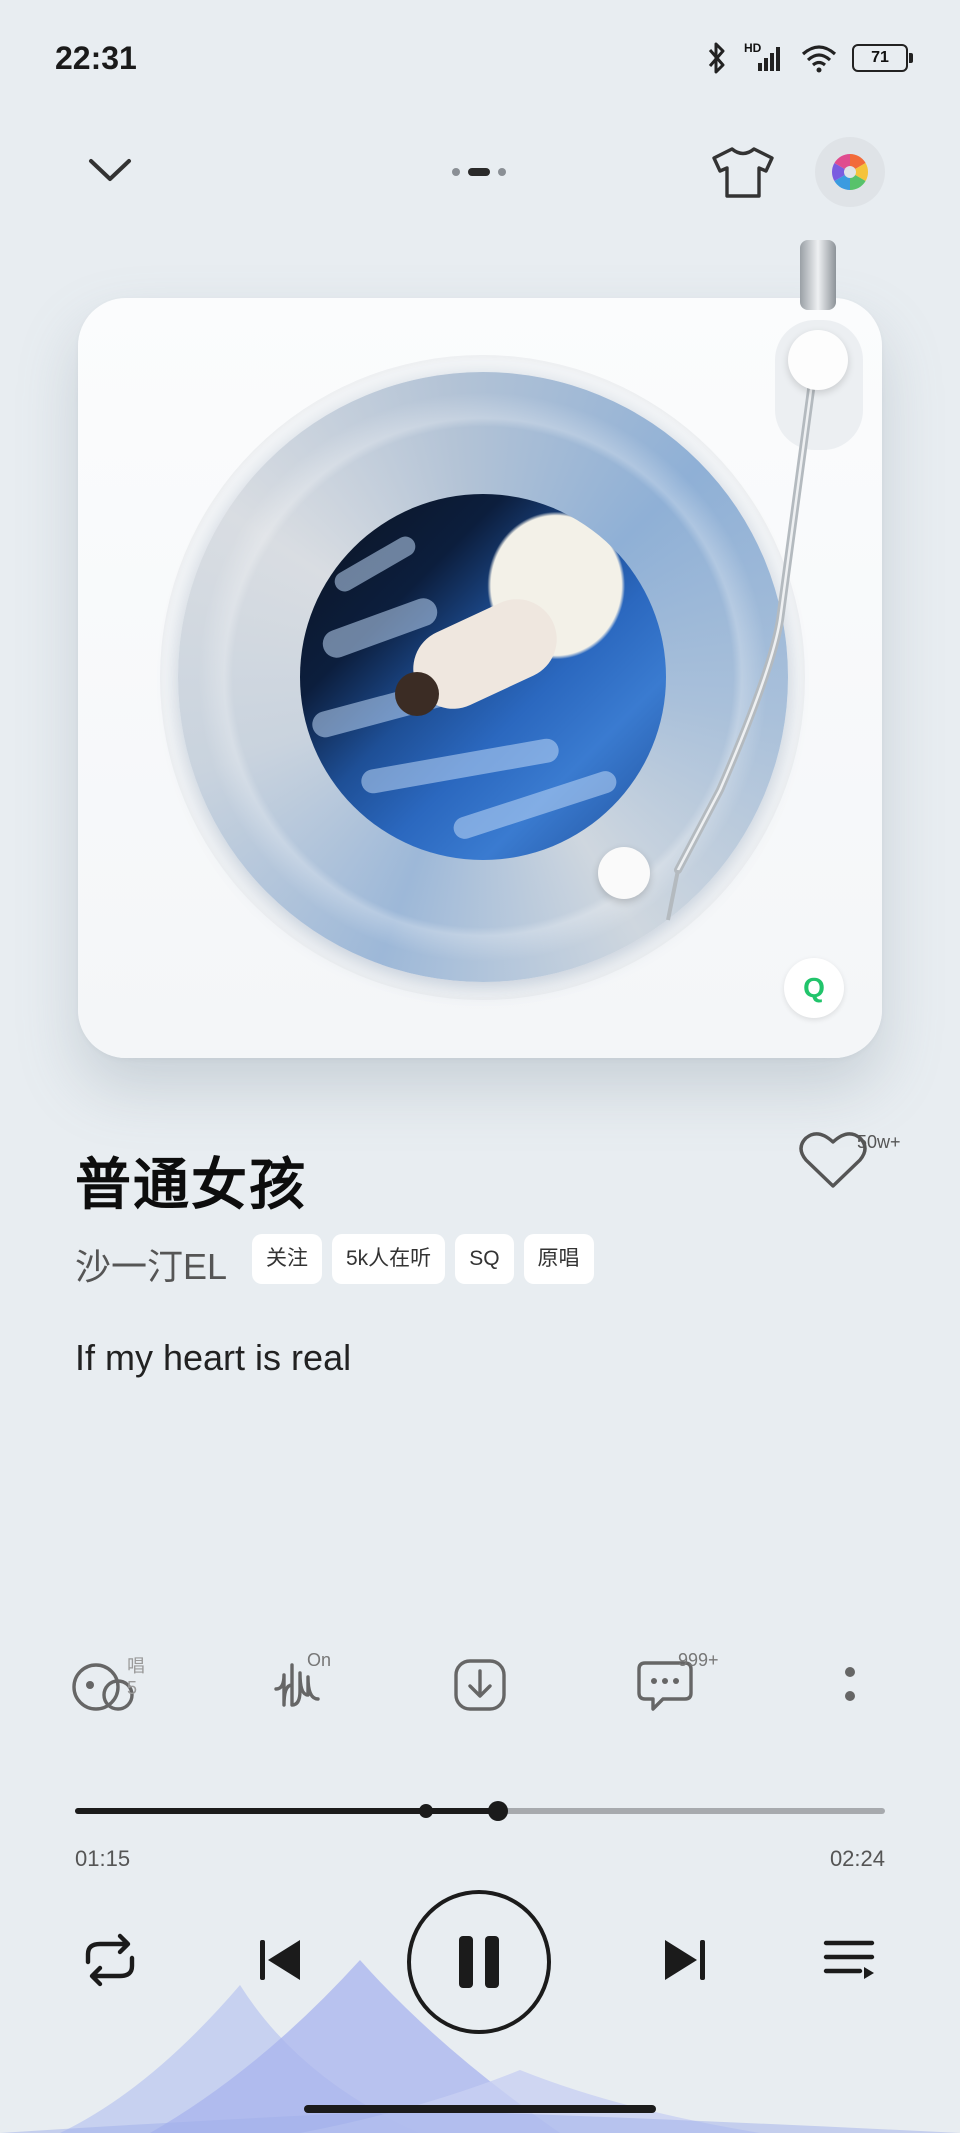 Image resolution: width=960 pixels, height=2133 pixels. I want to click on wifi-icon, so click(819, 59).